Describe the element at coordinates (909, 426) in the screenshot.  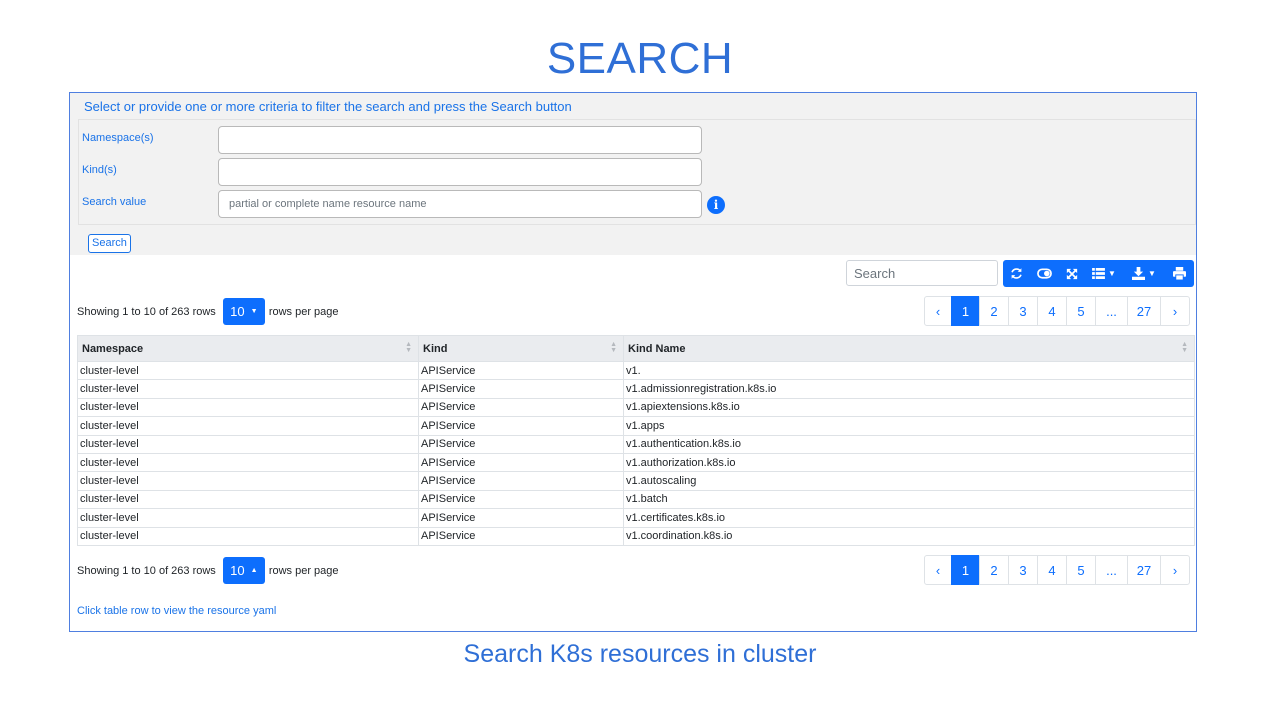
I see `kind-name-cell: v1.apps` at that location.